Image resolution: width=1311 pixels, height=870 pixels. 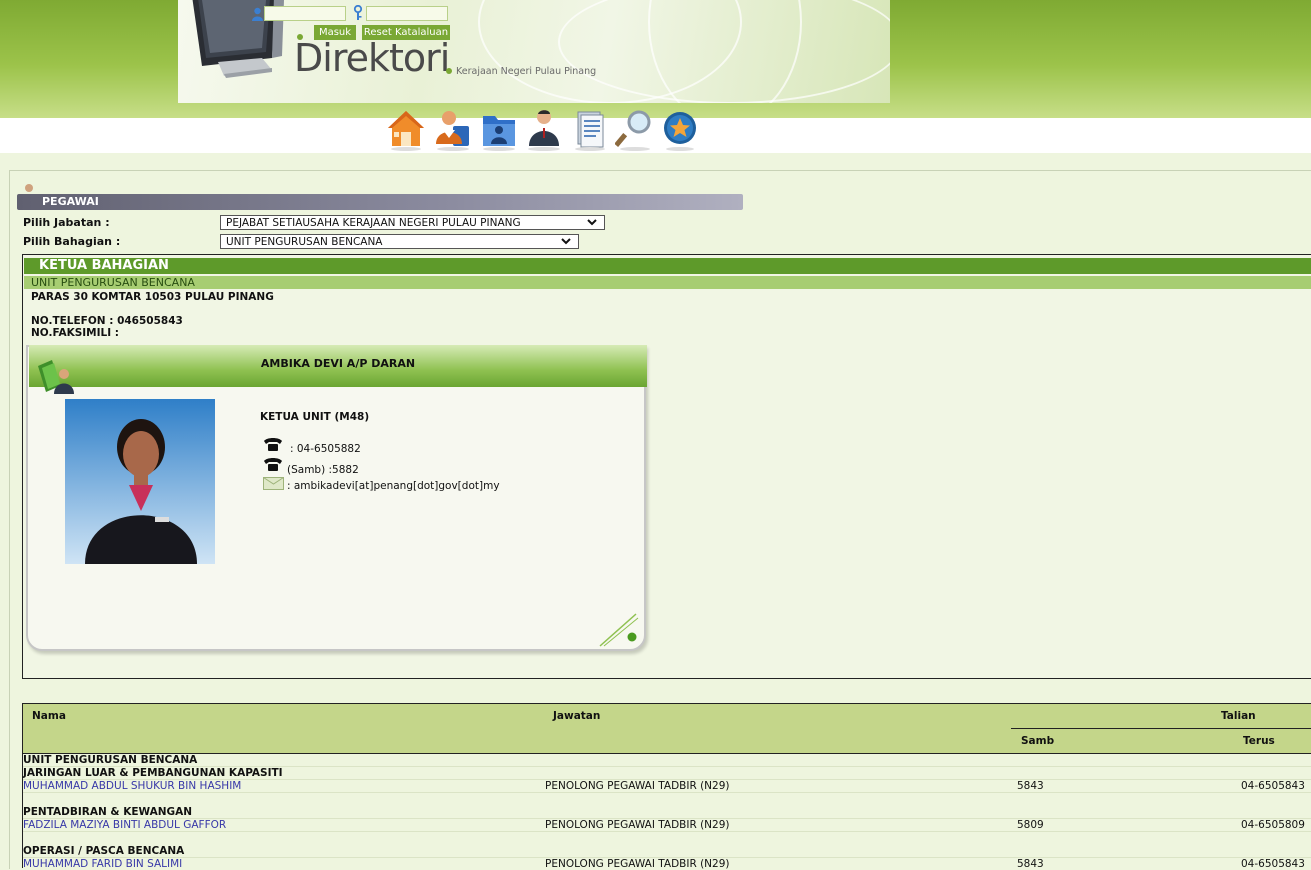 What do you see at coordinates (124, 825) in the screenshot?
I see `staff-name-link: FADZILA MAZIYA BINTI ABDUL GAFFOR` at bounding box center [124, 825].